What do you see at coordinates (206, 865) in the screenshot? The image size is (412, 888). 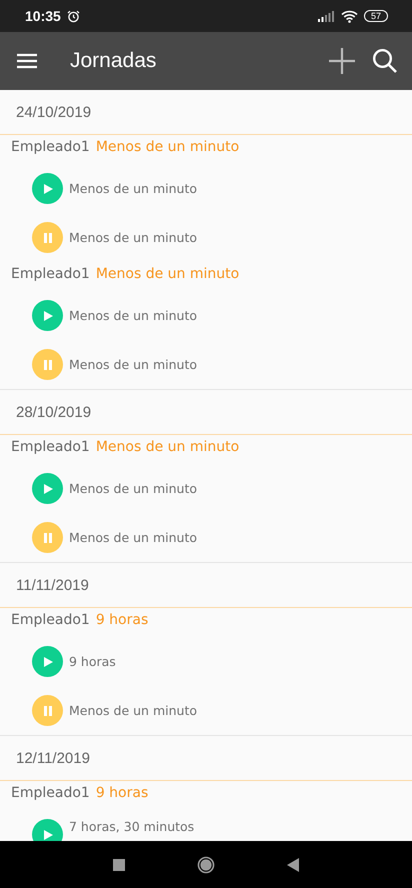 I see `home-button` at bounding box center [206, 865].